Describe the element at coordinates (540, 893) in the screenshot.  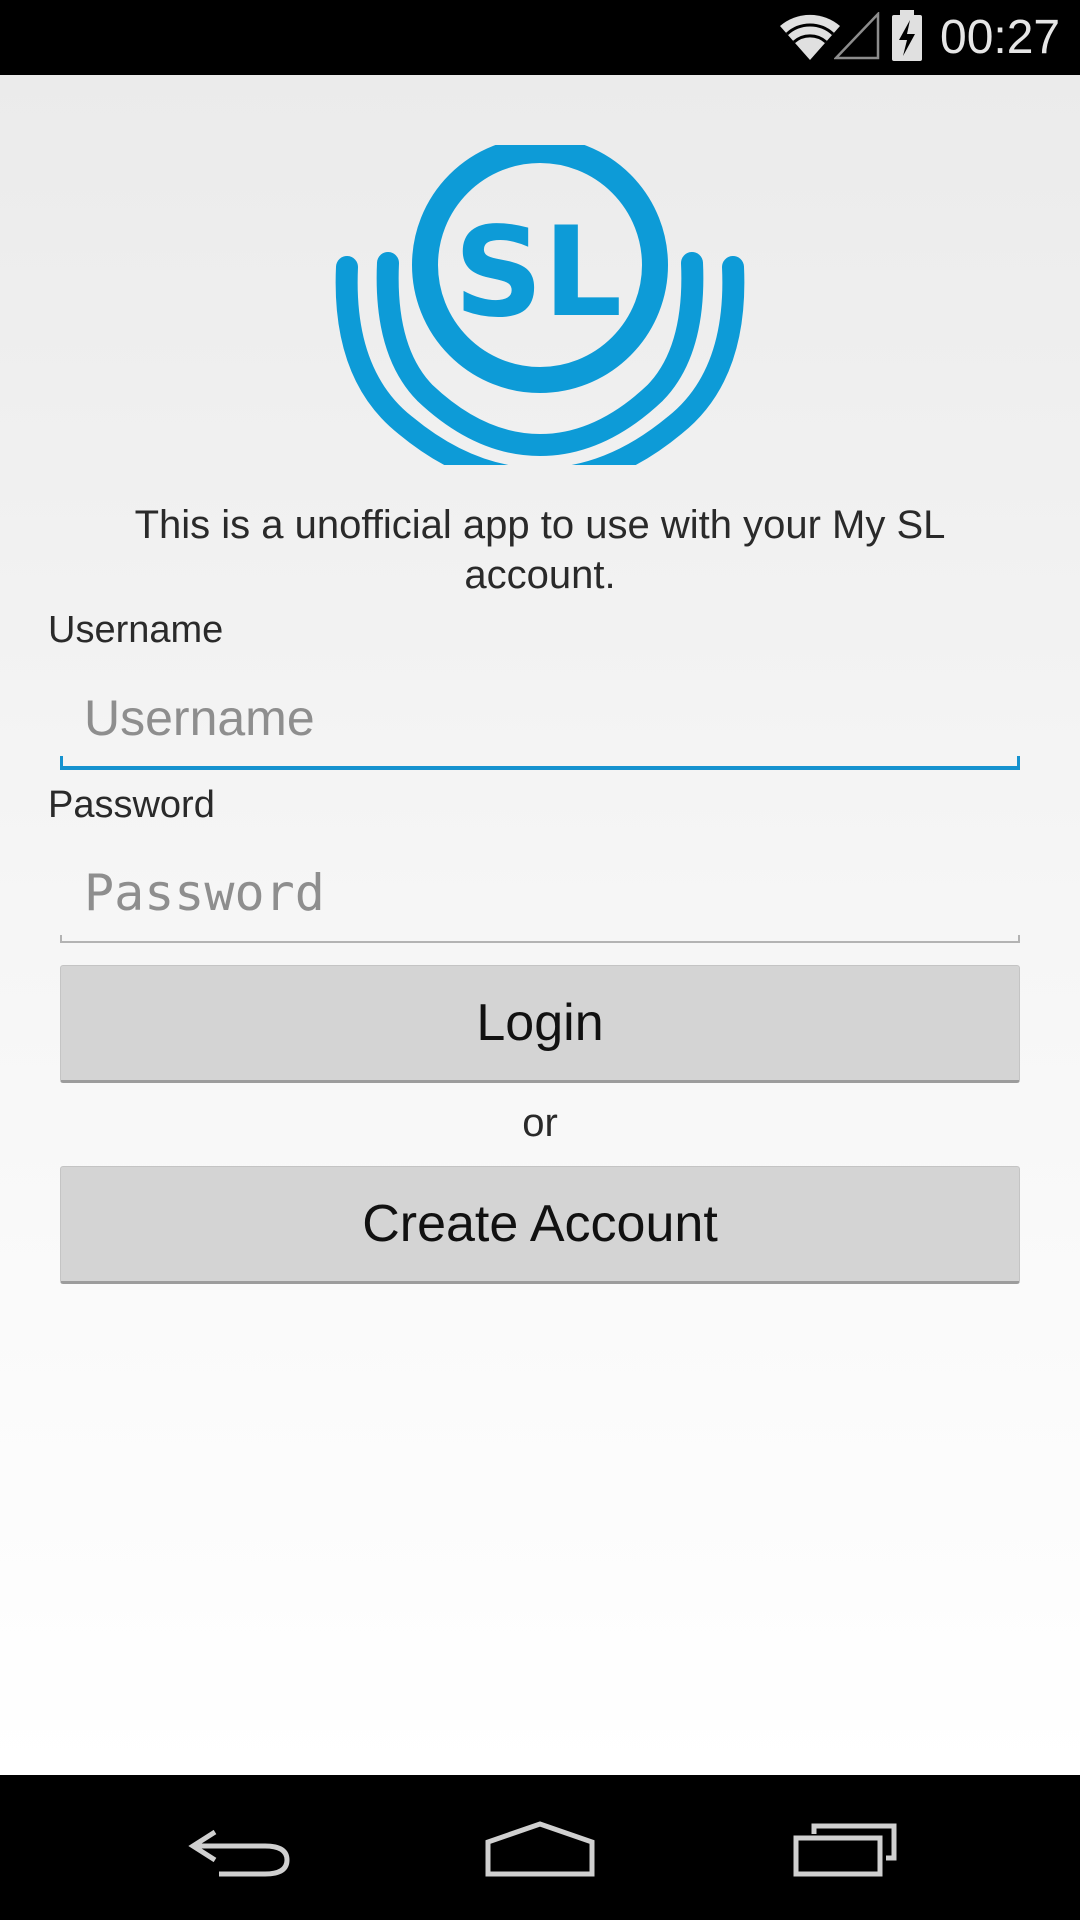
I see `password-input` at that location.